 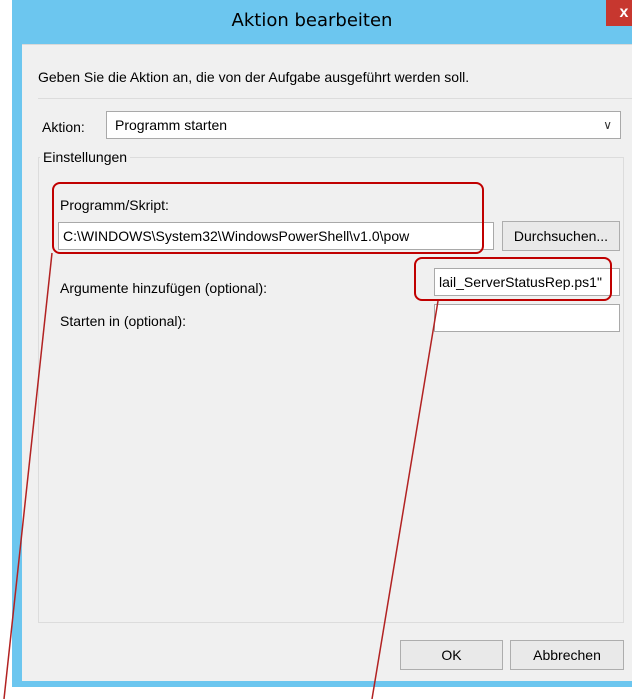 What do you see at coordinates (451, 655) in the screenshot?
I see `ok-button: OK` at bounding box center [451, 655].